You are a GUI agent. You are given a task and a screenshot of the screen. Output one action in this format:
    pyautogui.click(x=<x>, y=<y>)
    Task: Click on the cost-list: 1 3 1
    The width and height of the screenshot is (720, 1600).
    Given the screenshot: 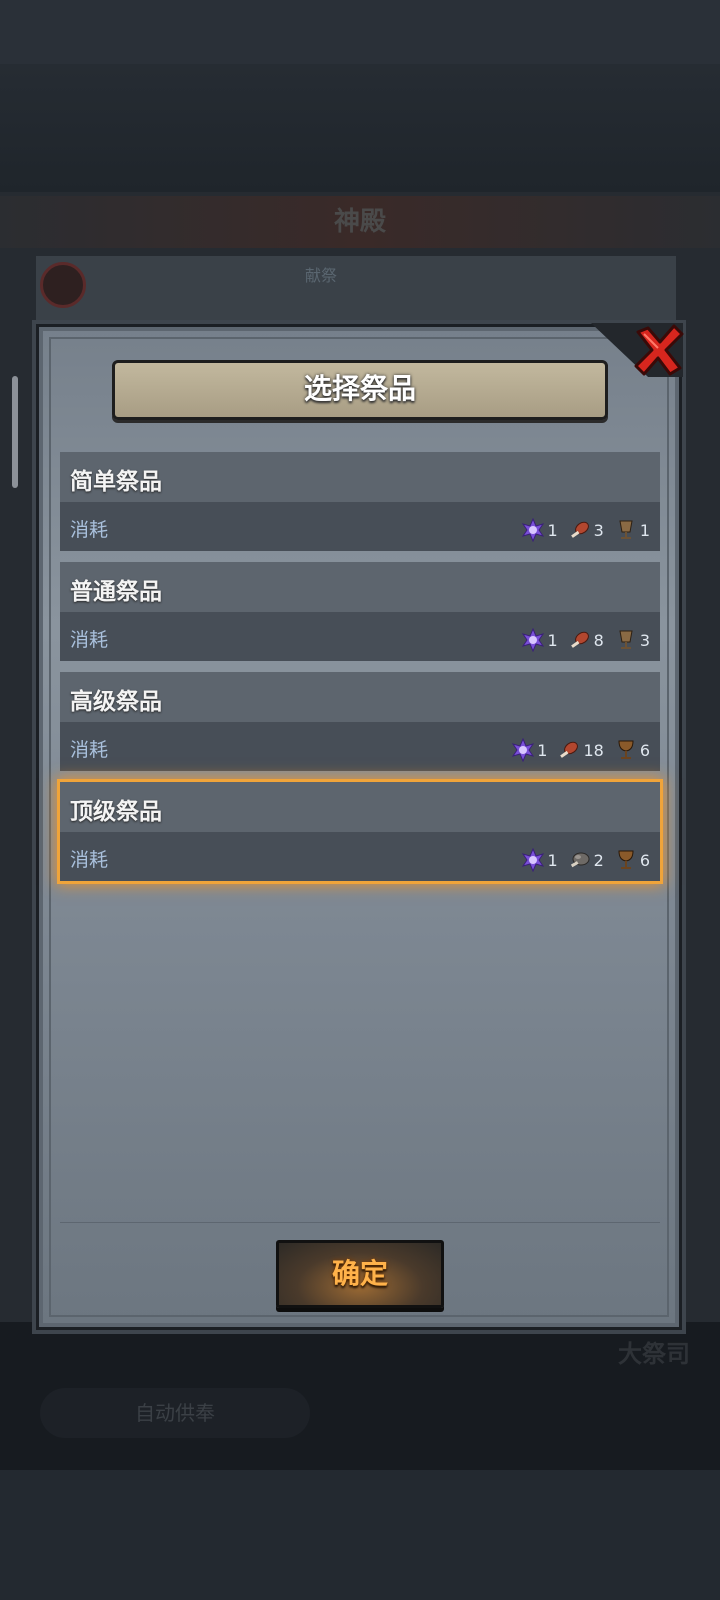 What is the action you would take?
    pyautogui.click(x=585, y=530)
    